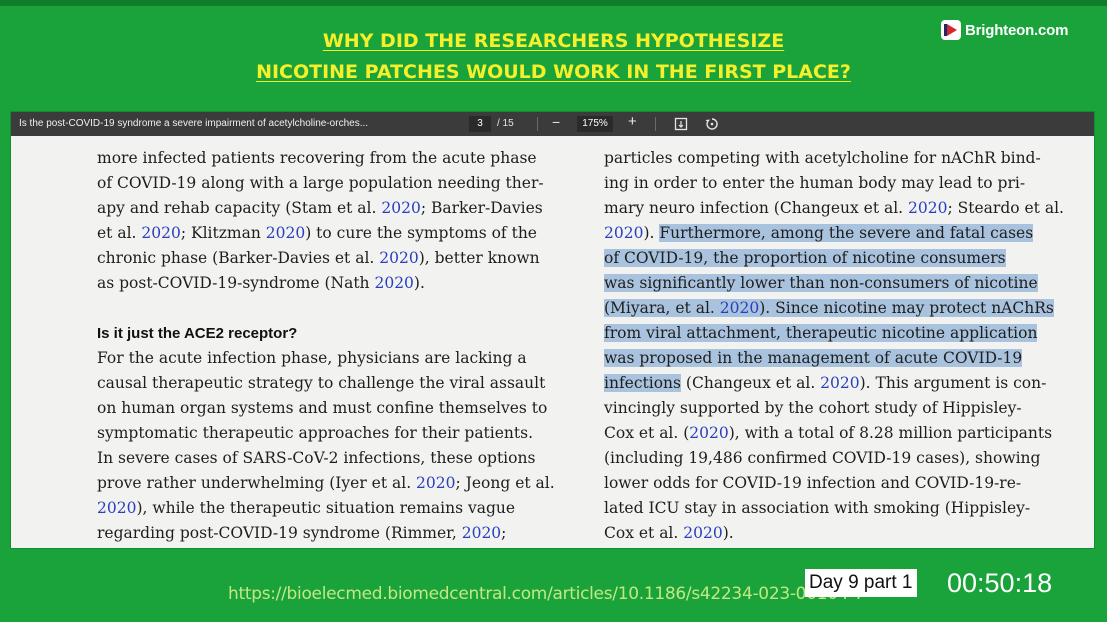 This screenshot has height=622, width=1107. I want to click on text-run: ) to cure the symptoms of the, so click(421, 233).